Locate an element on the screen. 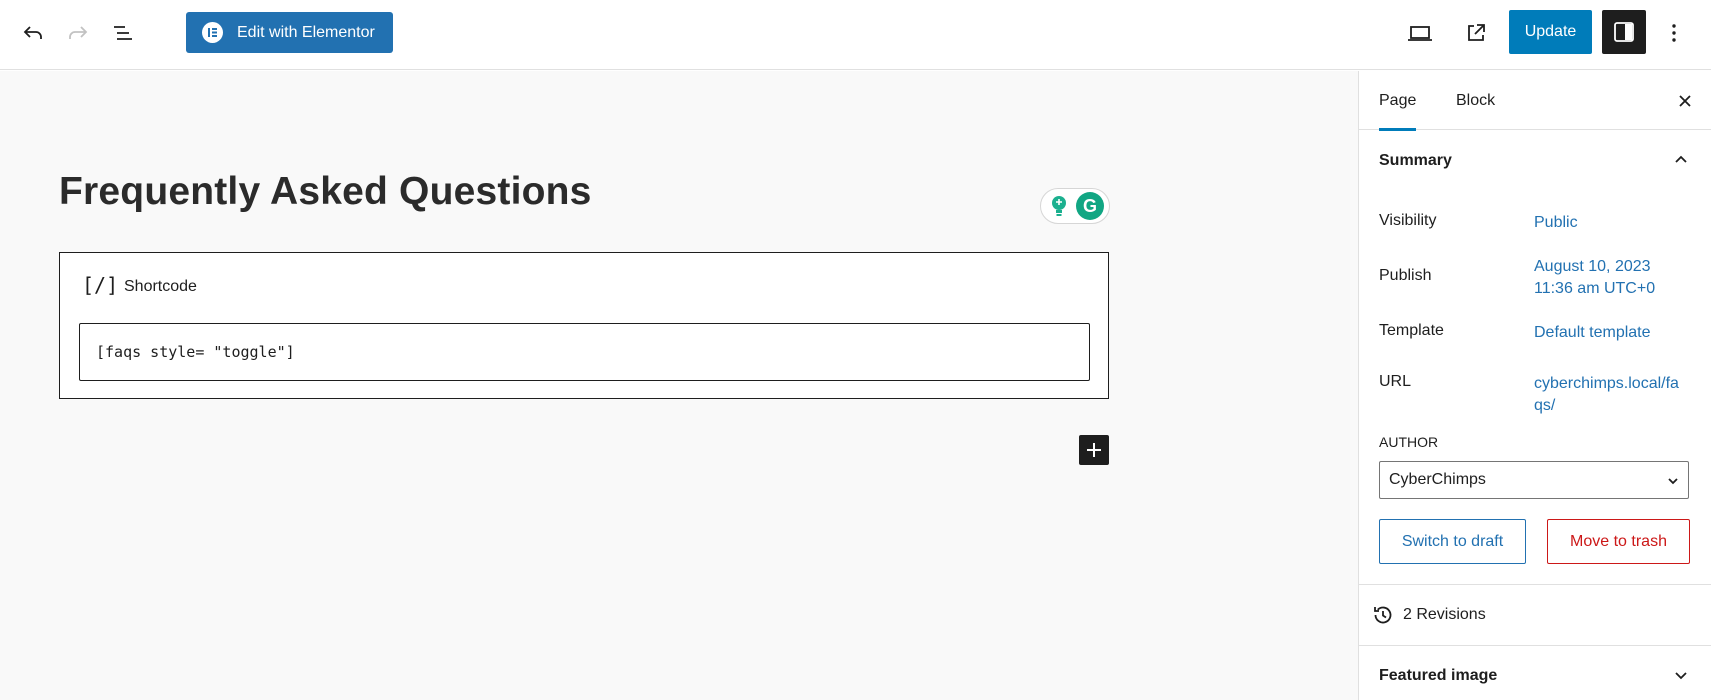  shortcode-block: [/] Shortcode [faqs style= "toggle"] is located at coordinates (584, 325).